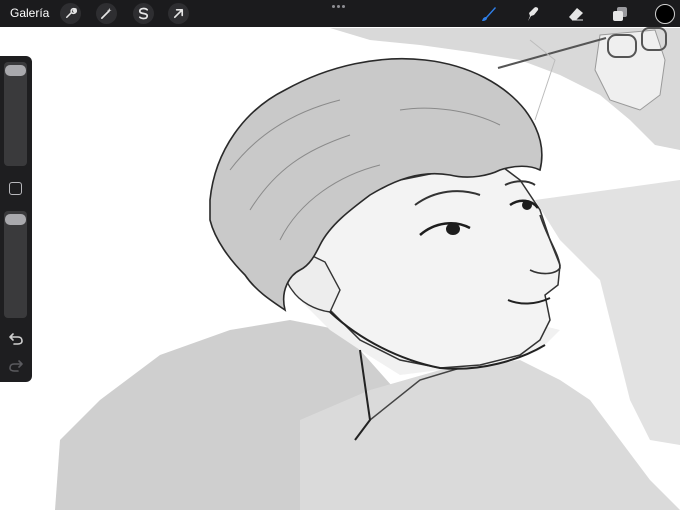  What do you see at coordinates (143, 13) in the screenshot?
I see `selection-s-icon` at bounding box center [143, 13].